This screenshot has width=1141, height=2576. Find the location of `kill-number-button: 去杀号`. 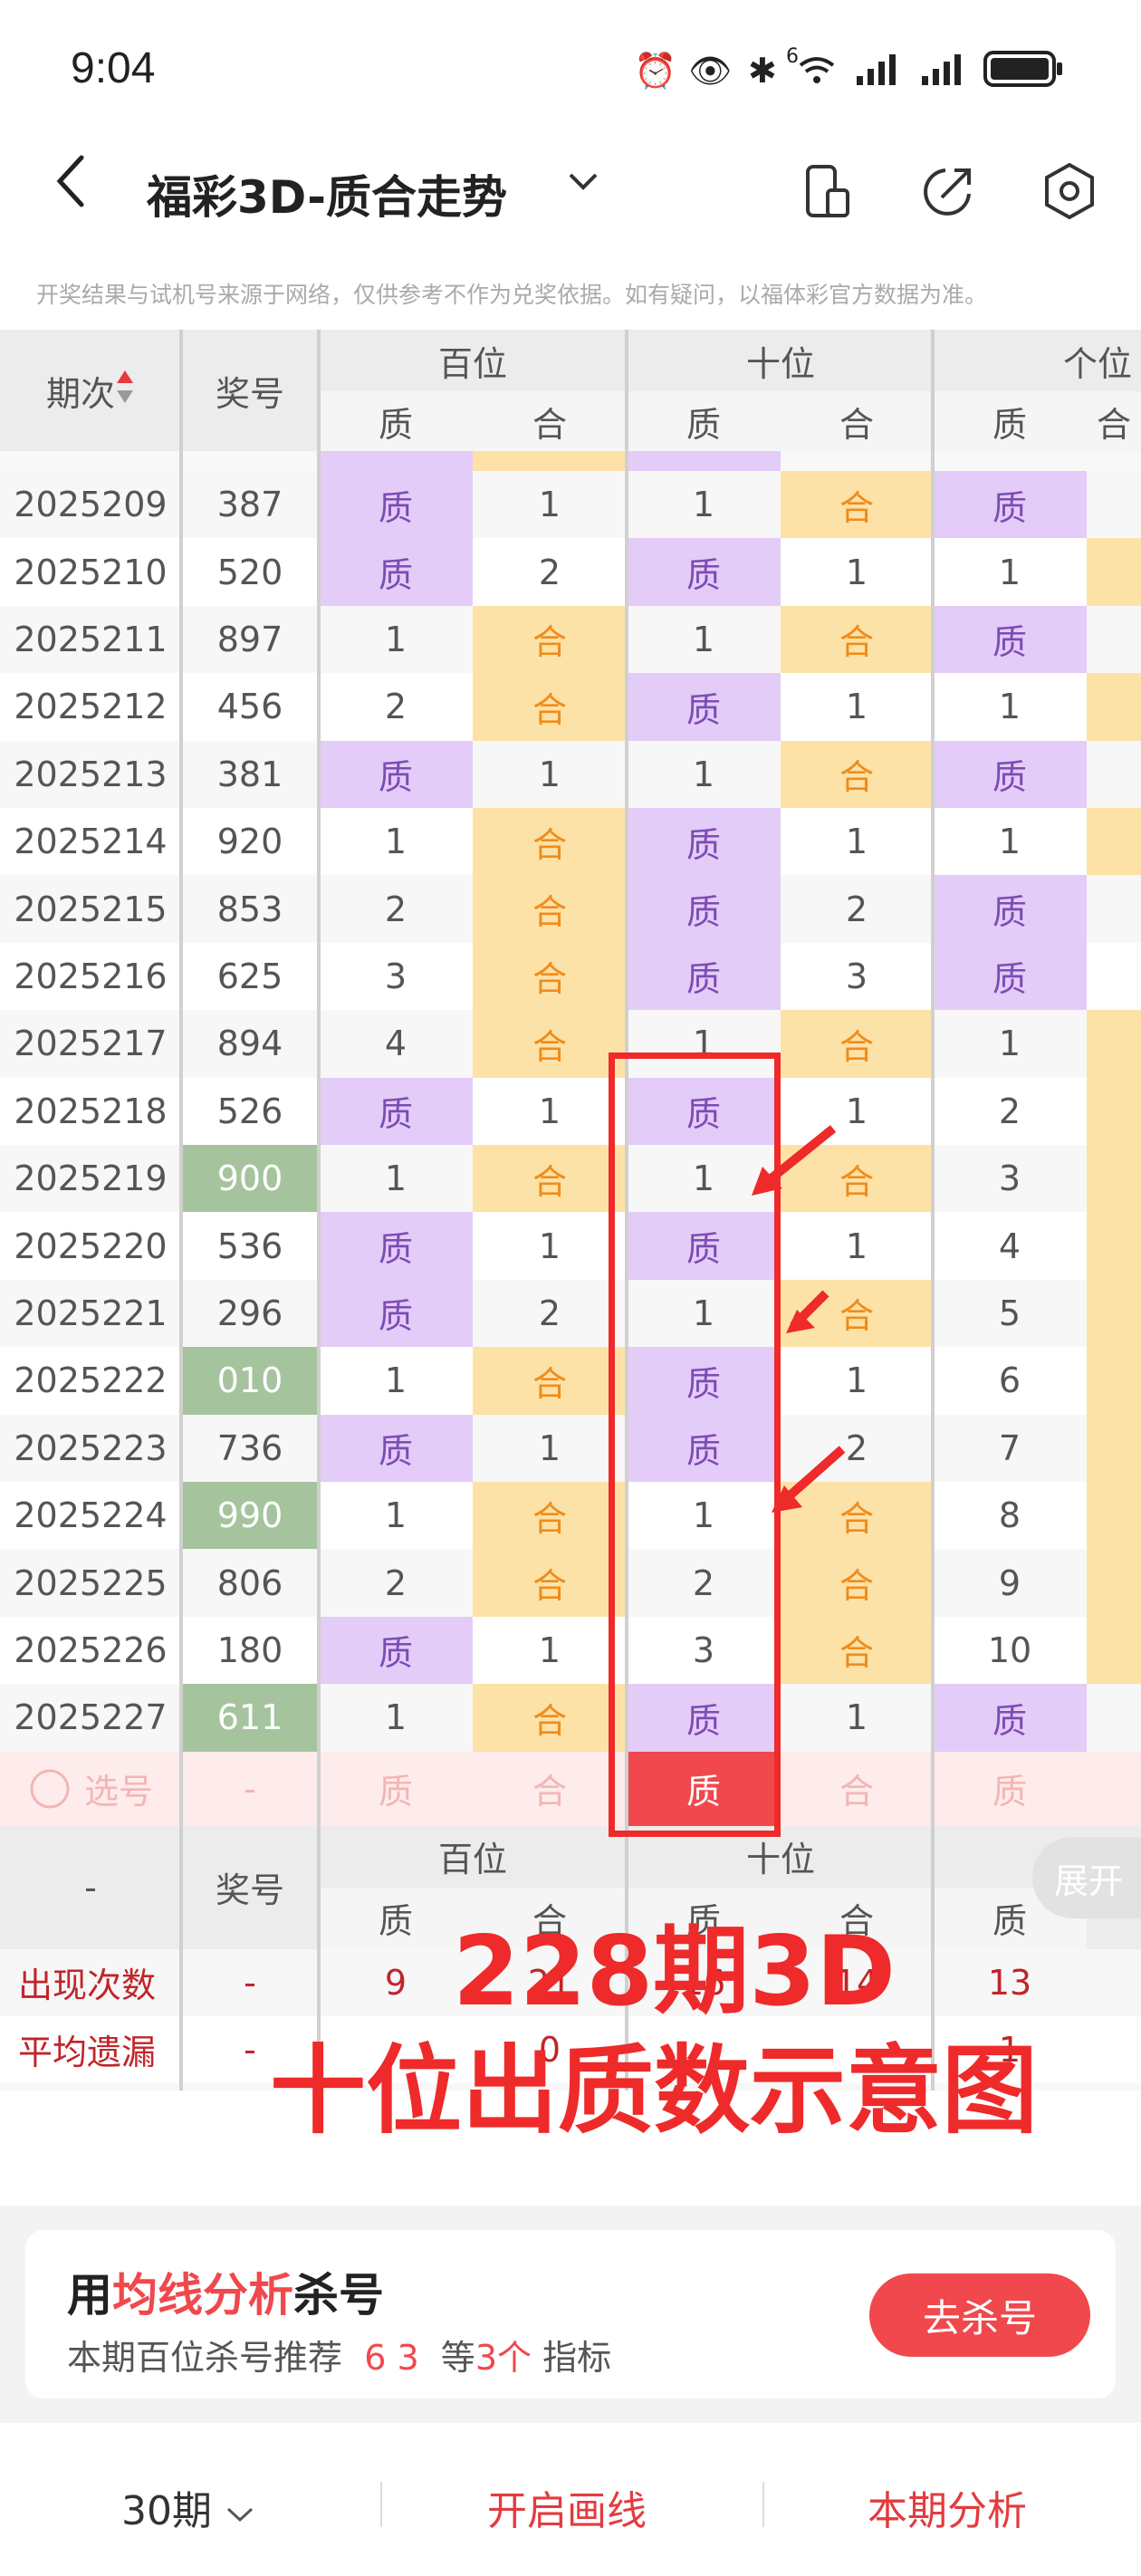

kill-number-button: 去杀号 is located at coordinates (980, 2315).